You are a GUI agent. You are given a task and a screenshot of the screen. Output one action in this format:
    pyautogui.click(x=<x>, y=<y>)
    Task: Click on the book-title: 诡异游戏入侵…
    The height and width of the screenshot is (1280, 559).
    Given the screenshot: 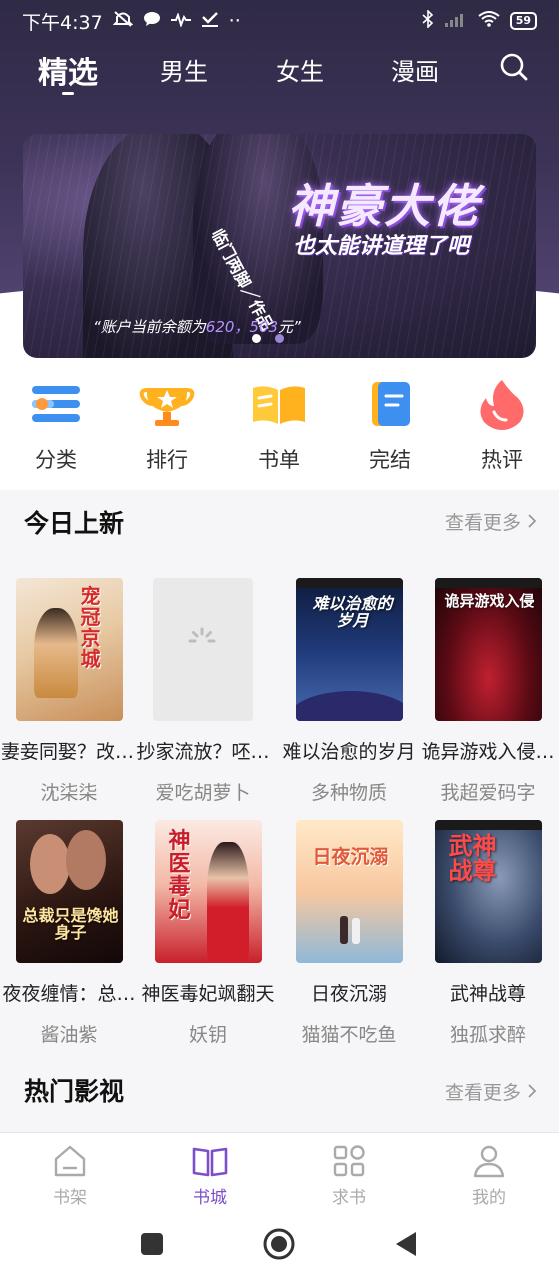 What is the action you would take?
    pyautogui.click(x=488, y=752)
    